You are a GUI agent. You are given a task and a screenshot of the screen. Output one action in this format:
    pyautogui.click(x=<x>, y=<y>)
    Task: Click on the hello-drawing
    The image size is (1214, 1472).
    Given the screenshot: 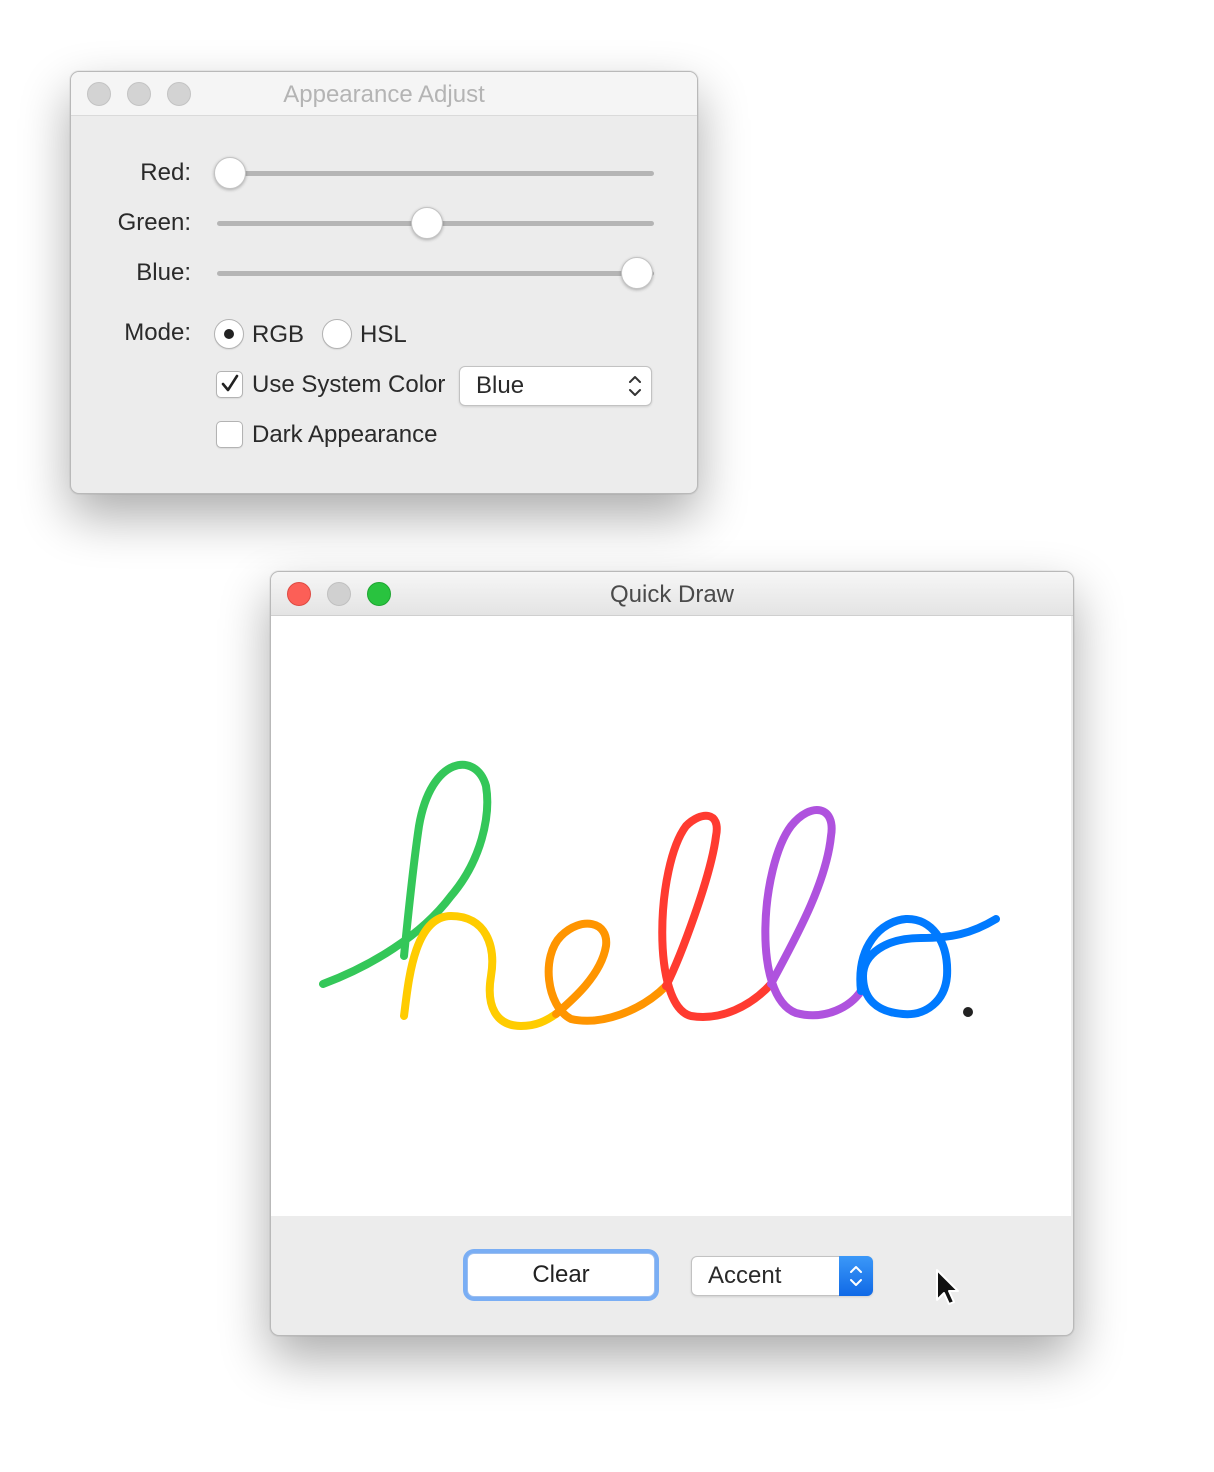 What is the action you would take?
    pyautogui.click(x=659, y=895)
    